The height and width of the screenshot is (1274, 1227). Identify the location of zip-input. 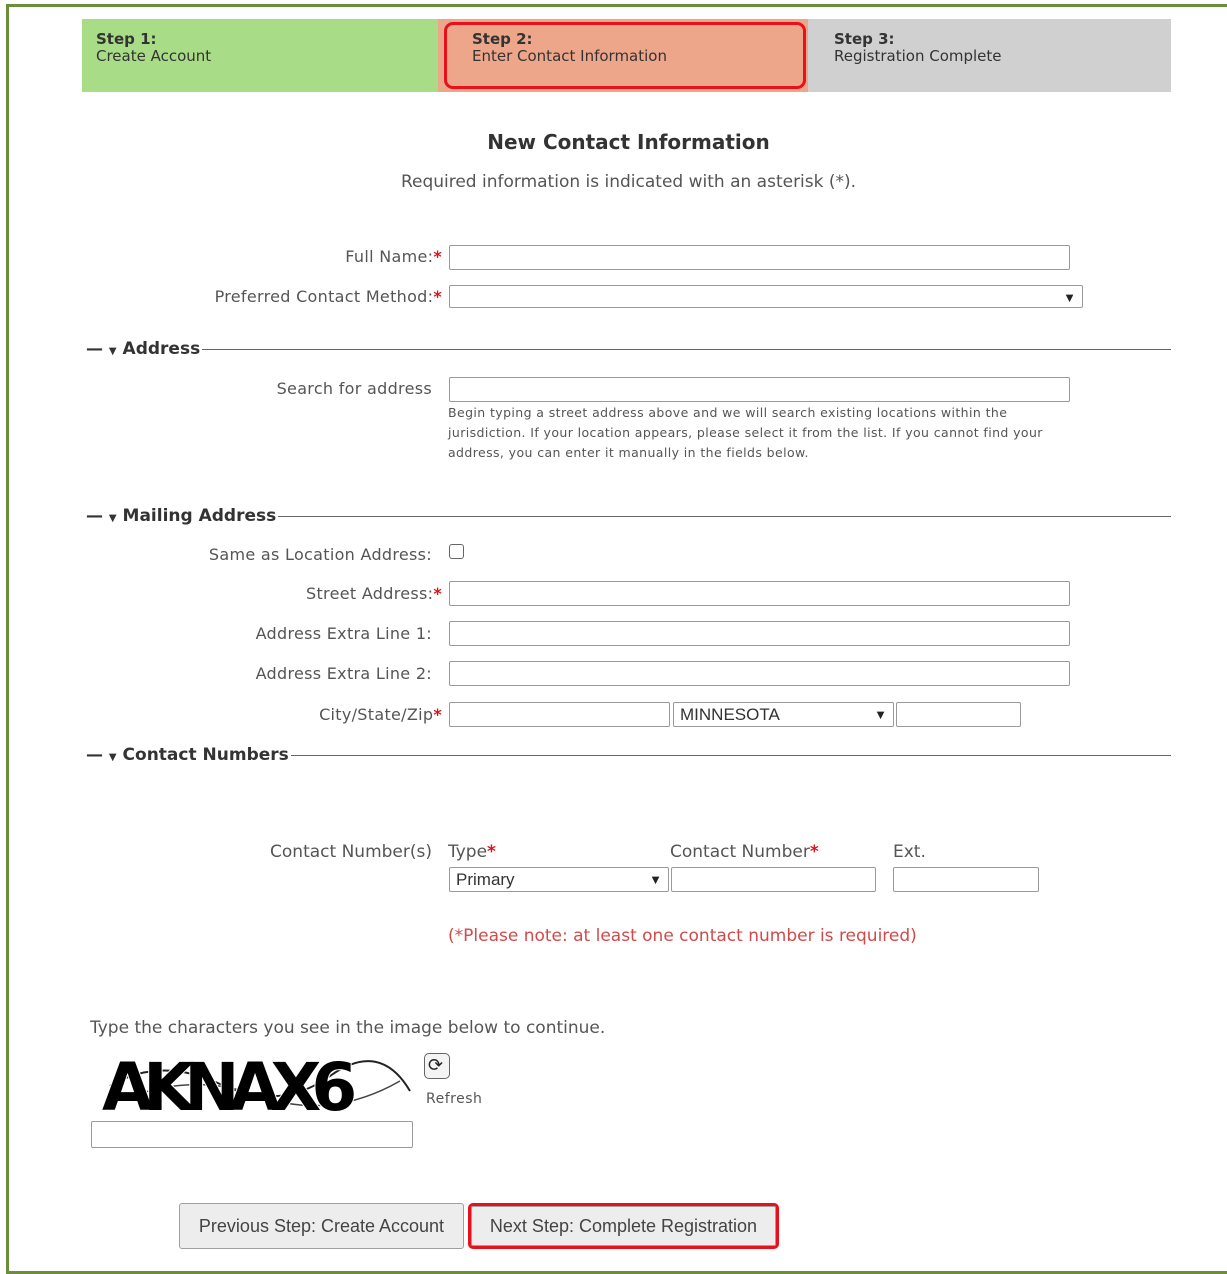
(958, 714).